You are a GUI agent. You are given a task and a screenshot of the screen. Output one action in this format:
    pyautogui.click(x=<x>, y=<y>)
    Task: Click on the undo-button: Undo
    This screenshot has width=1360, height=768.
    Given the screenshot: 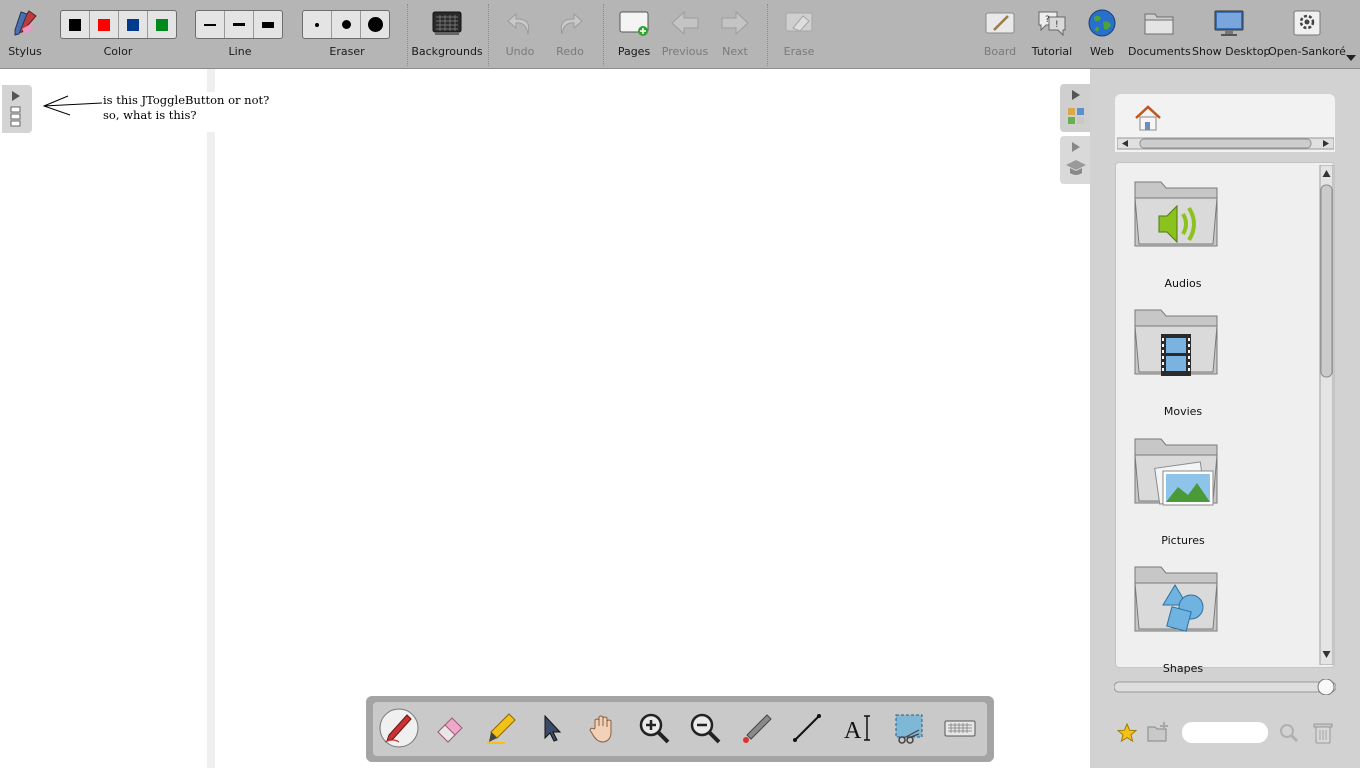 What is the action you would take?
    pyautogui.click(x=520, y=34)
    